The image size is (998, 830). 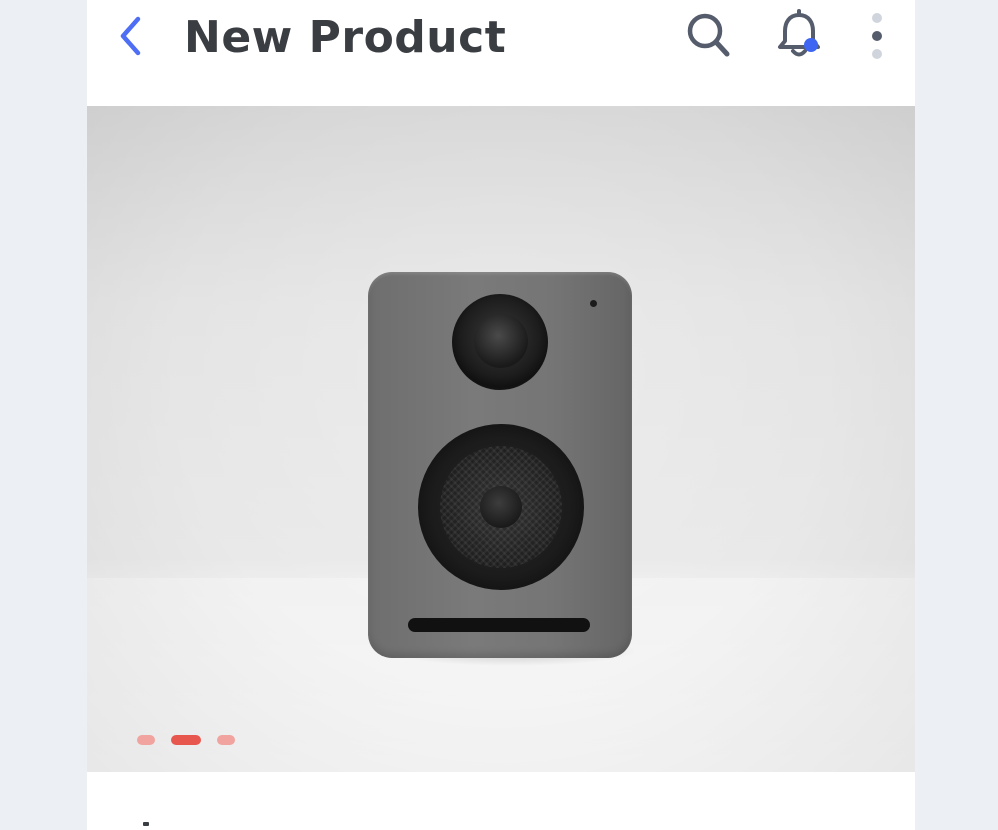 What do you see at coordinates (186, 740) in the screenshot?
I see `carousel-dot-2-active` at bounding box center [186, 740].